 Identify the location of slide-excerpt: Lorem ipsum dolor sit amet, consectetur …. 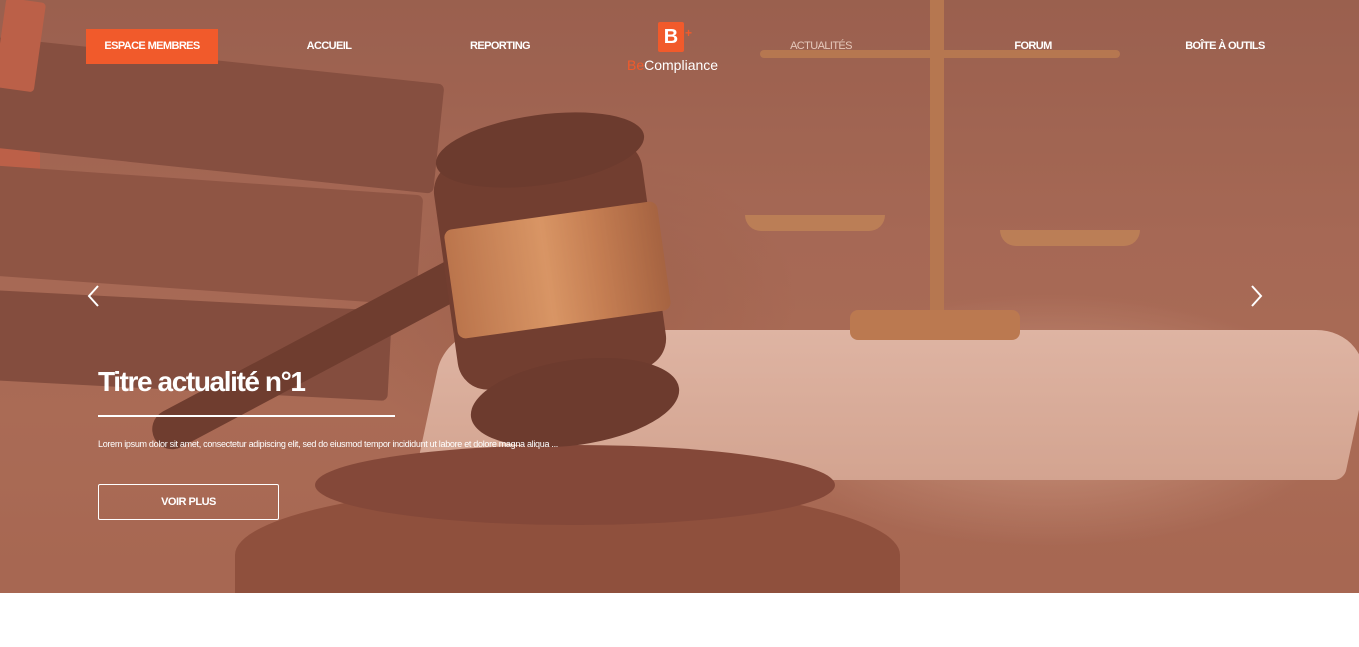
(328, 444).